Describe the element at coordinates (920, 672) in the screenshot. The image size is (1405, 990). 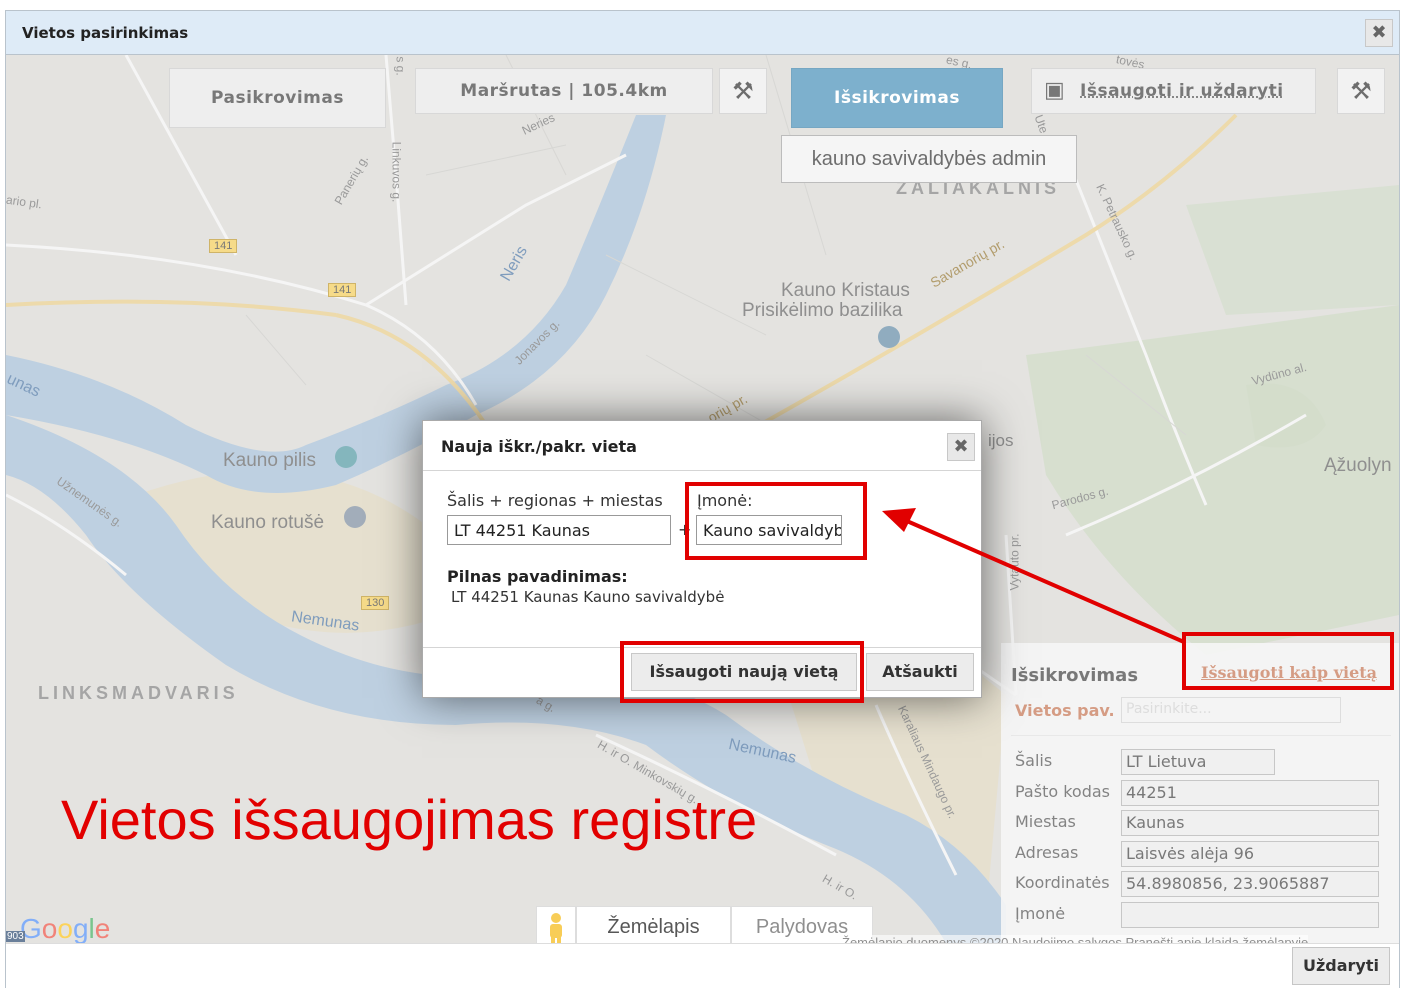
I see `cancel-button: Atšaukti` at that location.